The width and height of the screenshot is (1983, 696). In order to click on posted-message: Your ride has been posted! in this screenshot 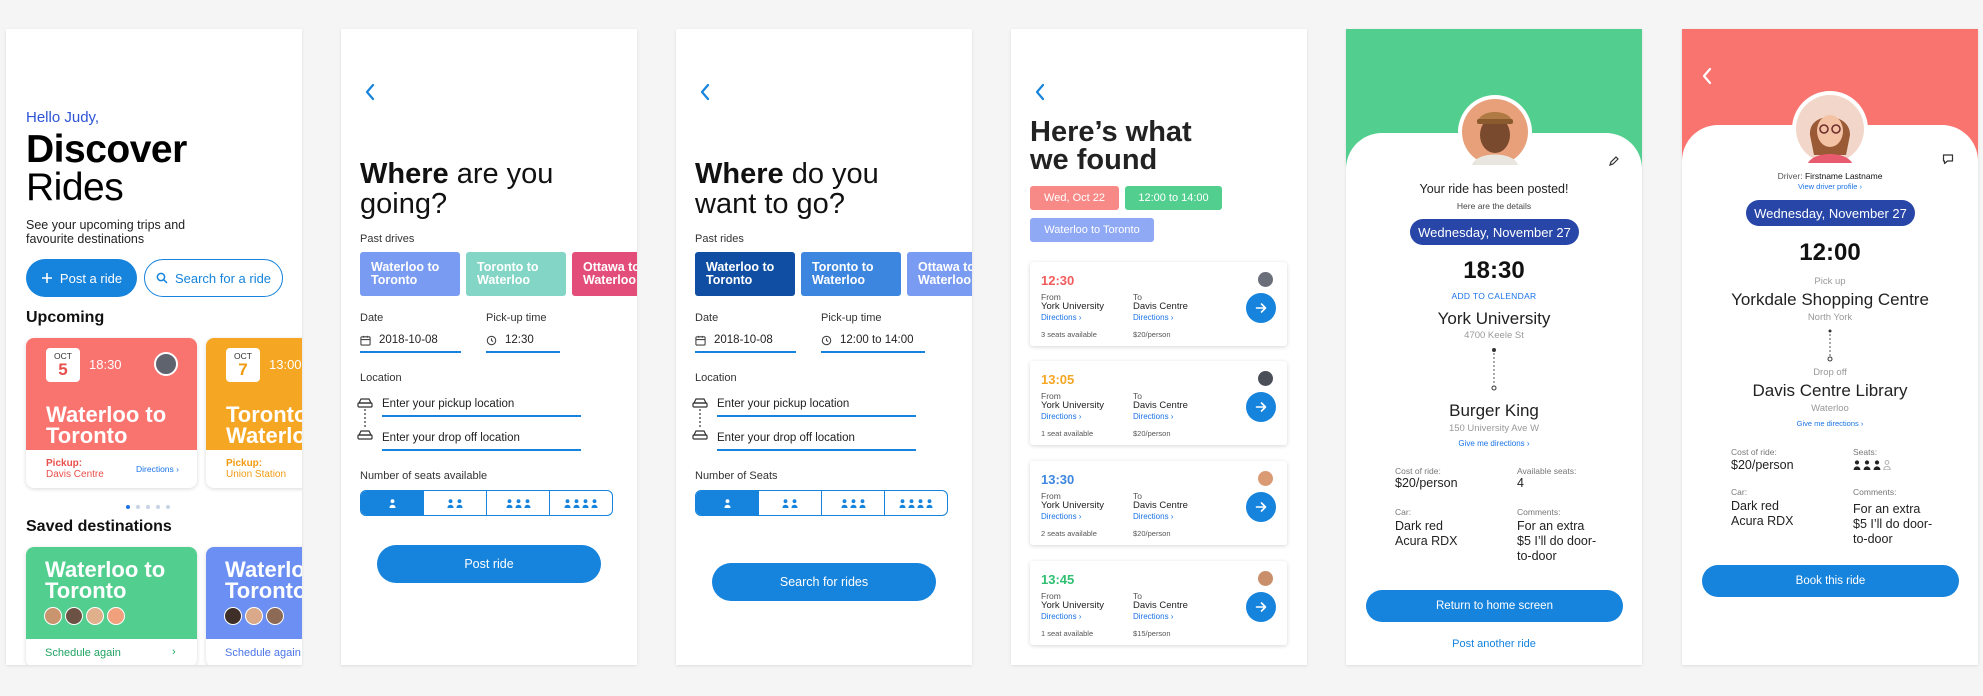, I will do `click(1494, 189)`.